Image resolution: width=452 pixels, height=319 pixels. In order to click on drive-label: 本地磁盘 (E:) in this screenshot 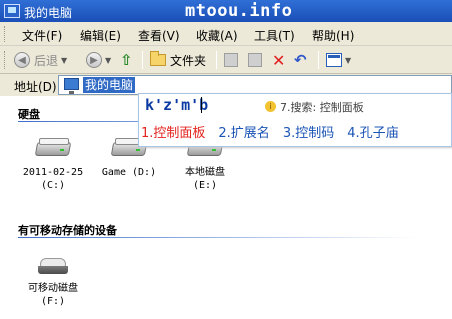, I will do `click(205, 179)`.